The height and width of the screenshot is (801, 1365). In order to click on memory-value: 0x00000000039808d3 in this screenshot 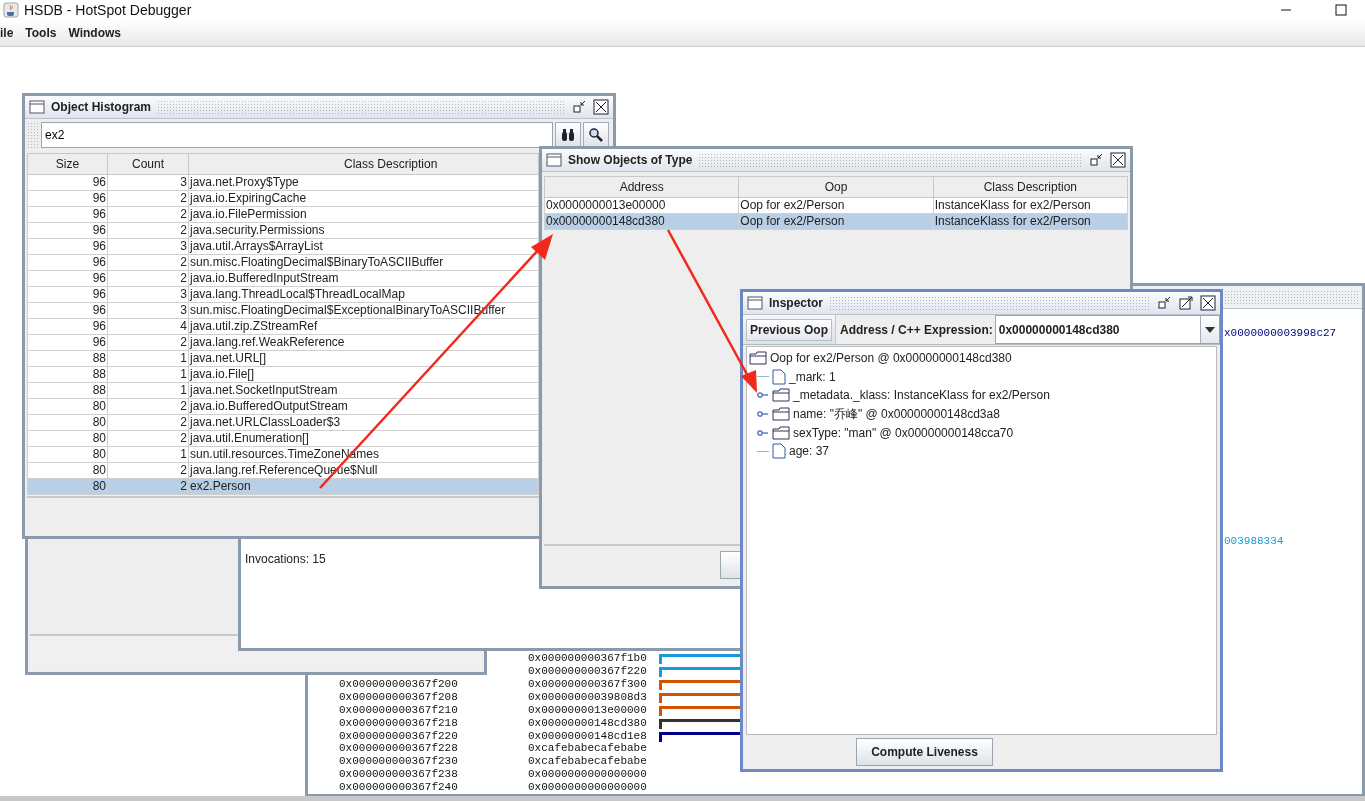, I will do `click(587, 696)`.